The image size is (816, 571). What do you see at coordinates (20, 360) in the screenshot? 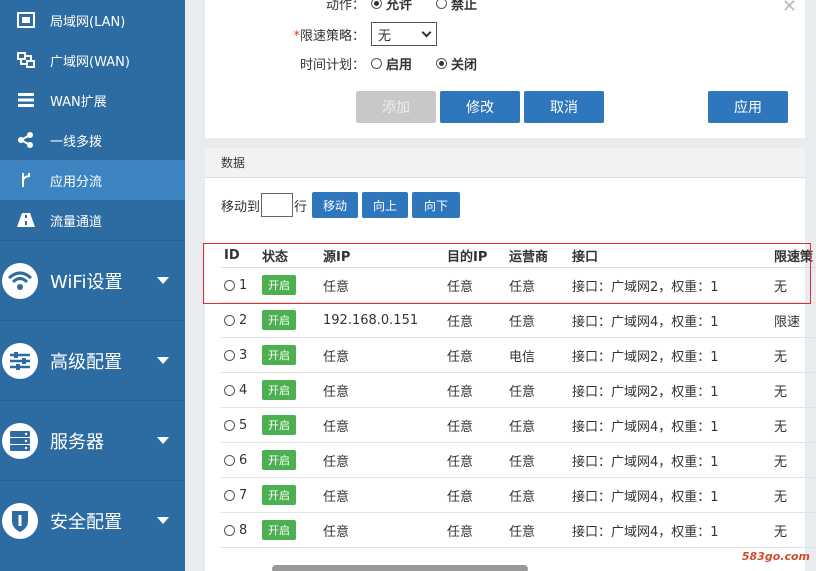
I see `sliders-icon` at bounding box center [20, 360].